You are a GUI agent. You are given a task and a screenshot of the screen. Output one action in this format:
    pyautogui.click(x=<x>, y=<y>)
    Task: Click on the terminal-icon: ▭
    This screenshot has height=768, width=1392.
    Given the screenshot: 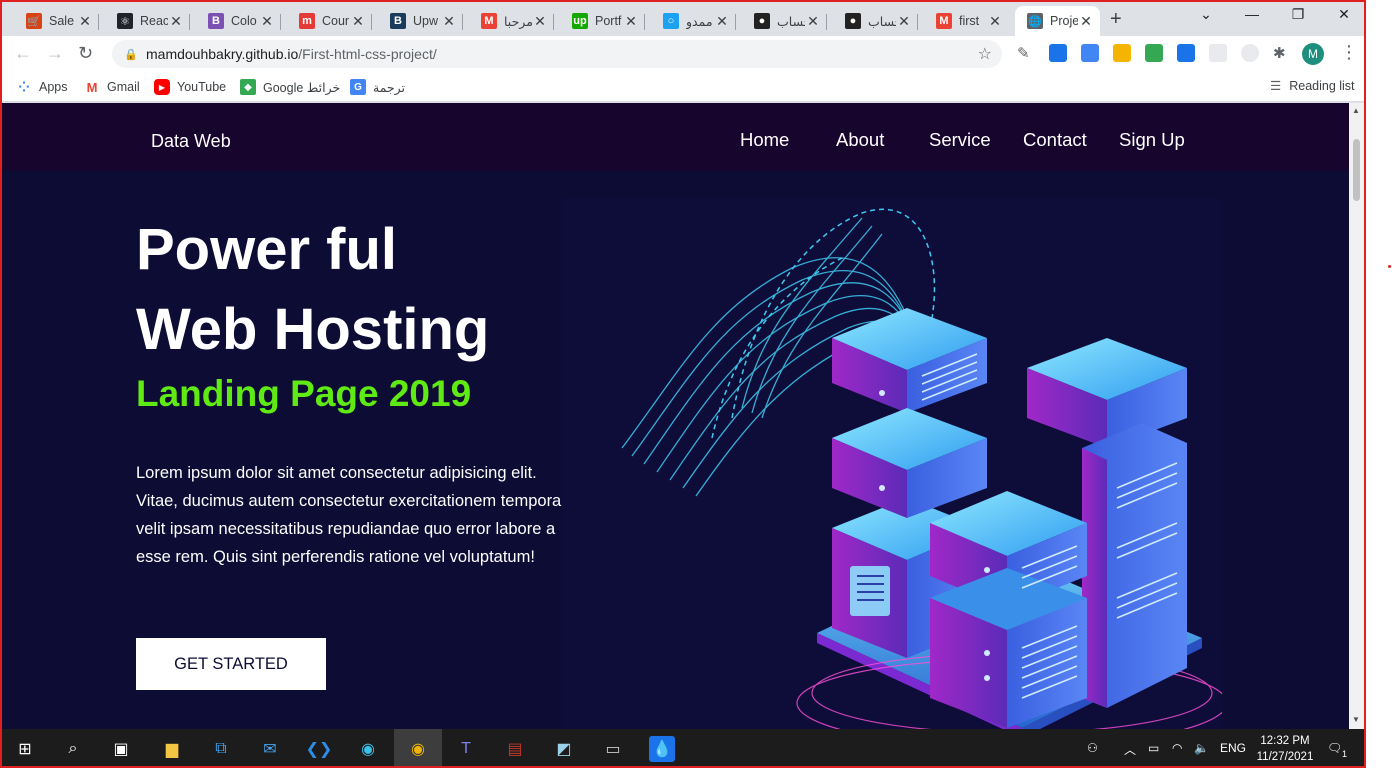 What is the action you would take?
    pyautogui.click(x=613, y=749)
    